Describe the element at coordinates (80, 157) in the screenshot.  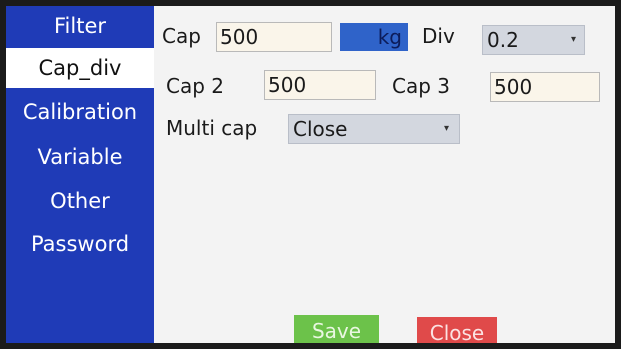
I see `sidebar-item-variable: Variable` at that location.